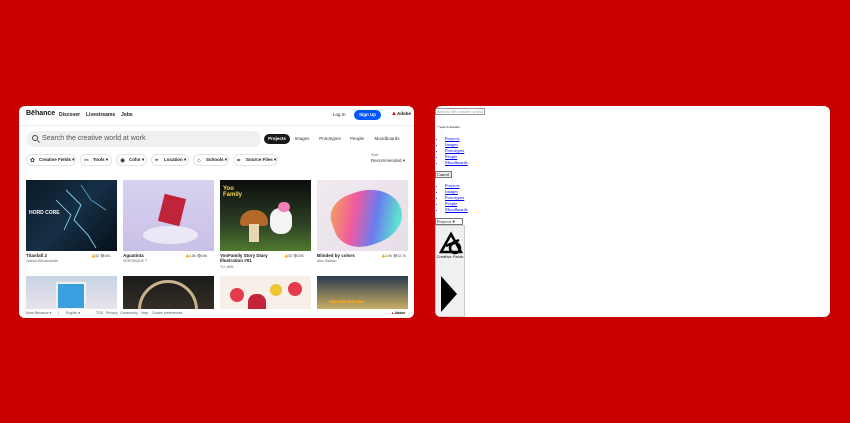 The width and height of the screenshot is (850, 423). What do you see at coordinates (107, 256) in the screenshot?
I see `views-count: 491` at bounding box center [107, 256].